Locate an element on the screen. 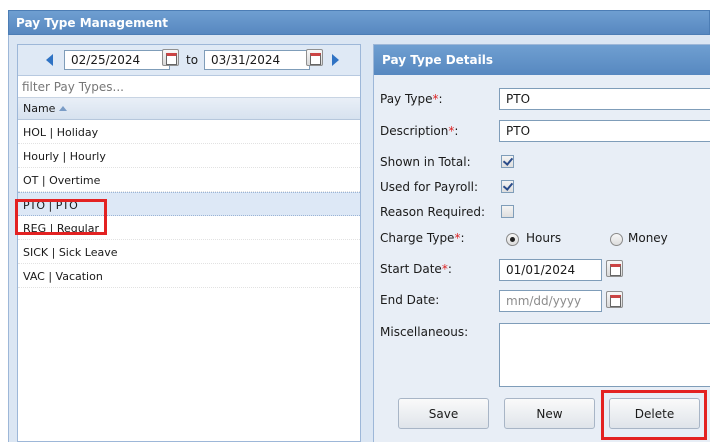  to-calendar-icon is located at coordinates (314, 57).